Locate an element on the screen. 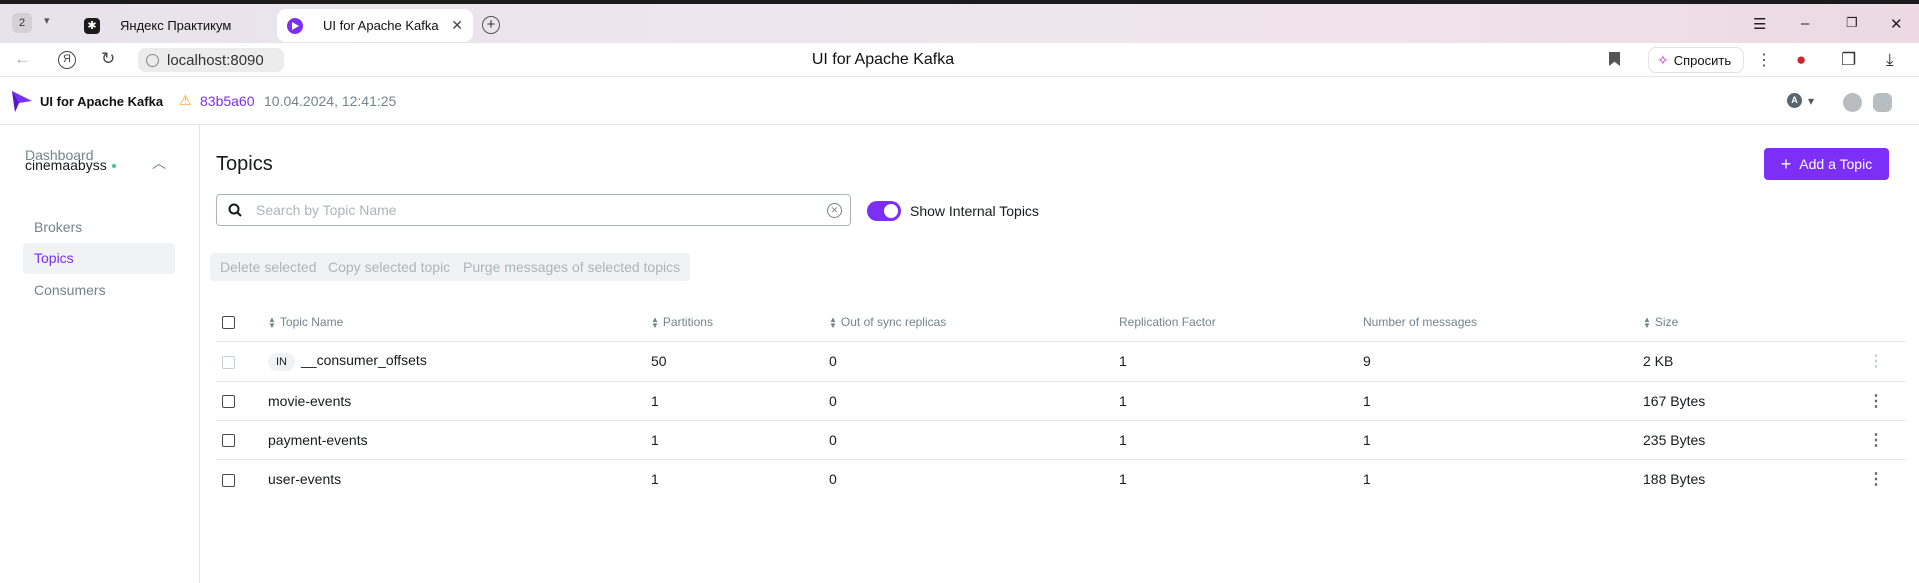 Image resolution: width=1919 pixels, height=583 pixels. table-row: IN __consumer_offsets 50 0 1 9 2 KB ⋮ is located at coordinates (1061, 361).